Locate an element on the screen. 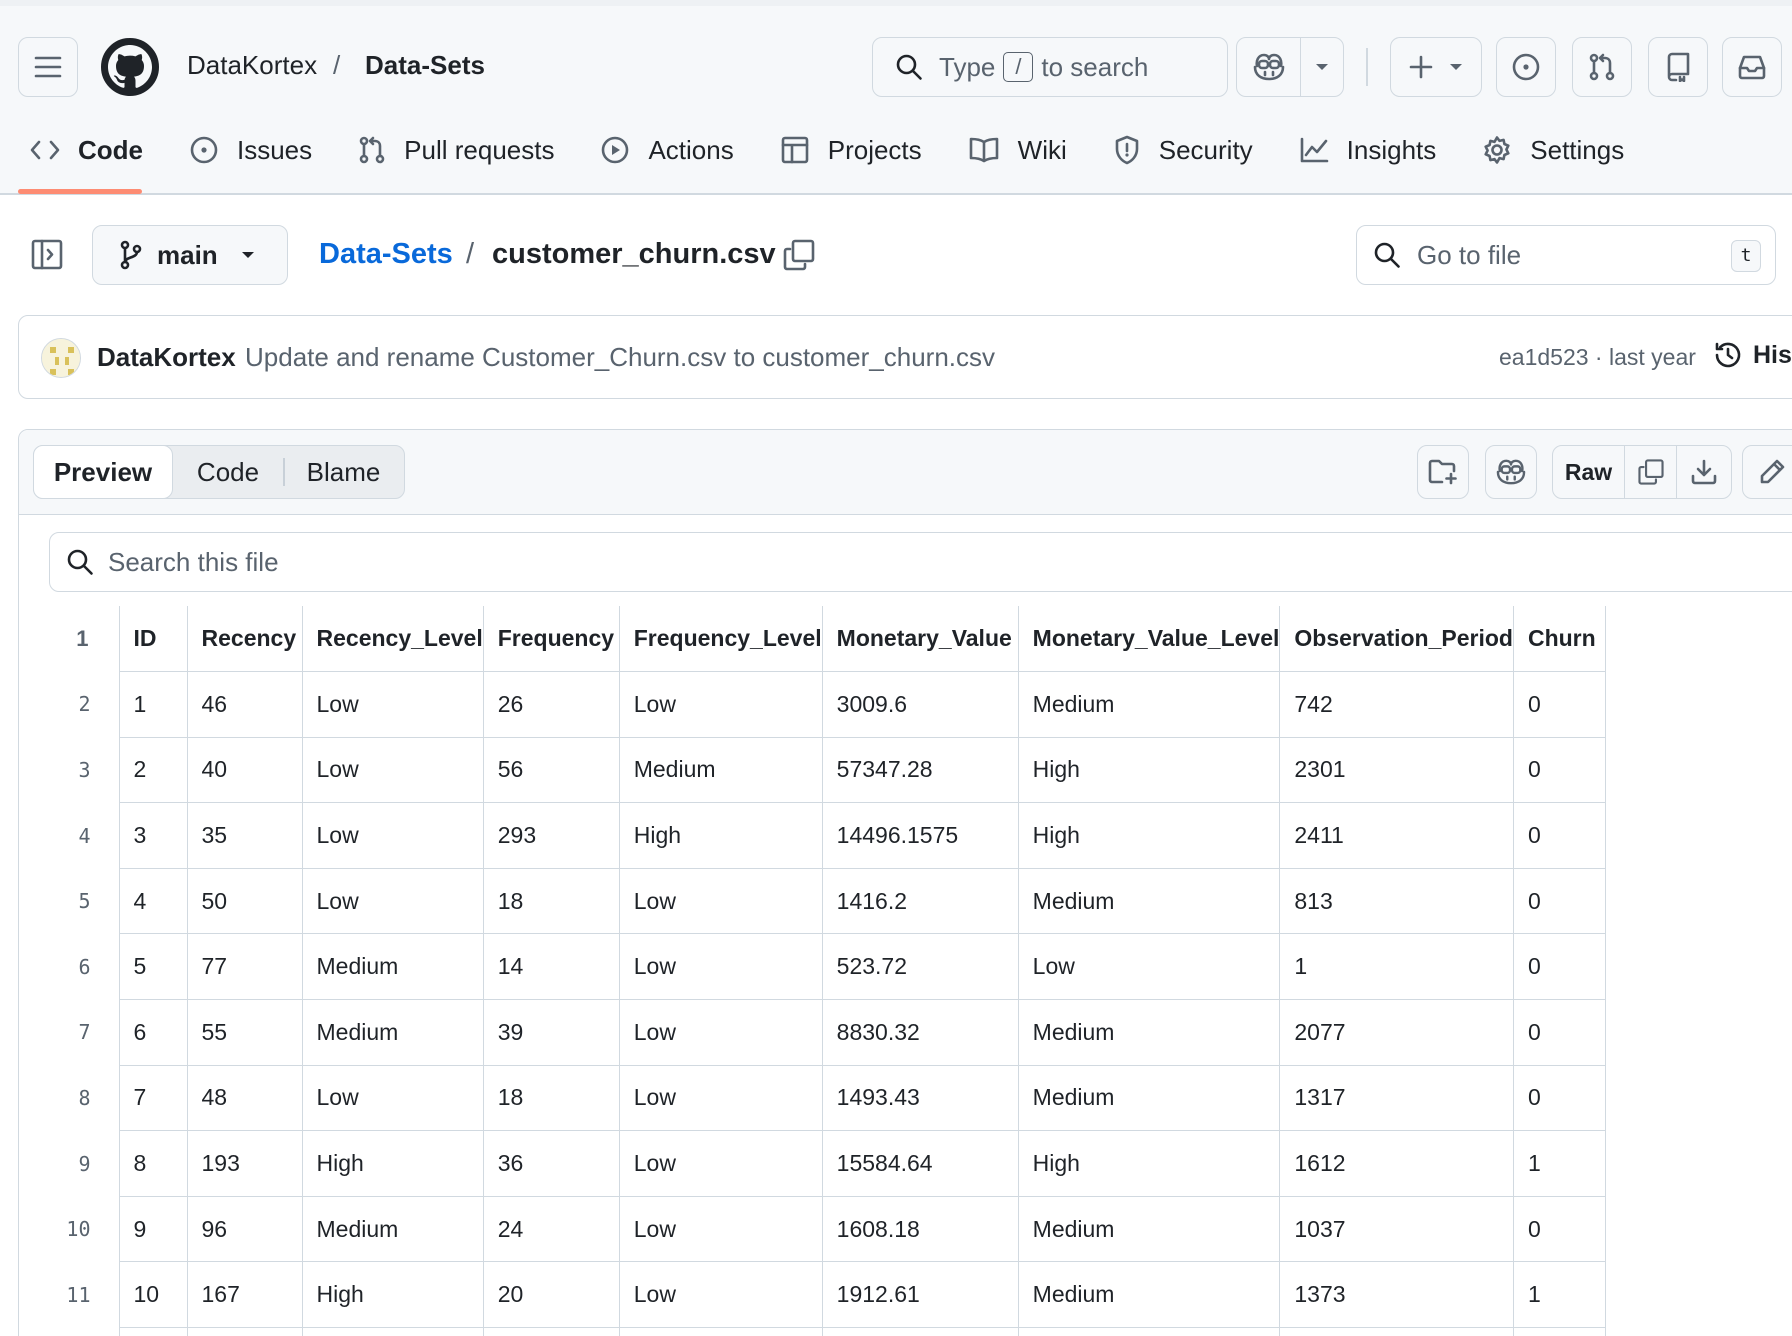  table-cell: 55 is located at coordinates (244, 1032).